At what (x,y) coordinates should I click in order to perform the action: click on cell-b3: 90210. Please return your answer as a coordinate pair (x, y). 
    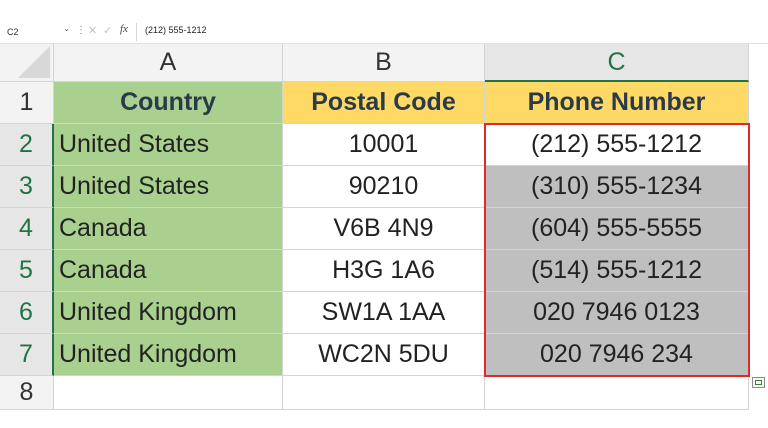
    Looking at the image, I should click on (384, 187).